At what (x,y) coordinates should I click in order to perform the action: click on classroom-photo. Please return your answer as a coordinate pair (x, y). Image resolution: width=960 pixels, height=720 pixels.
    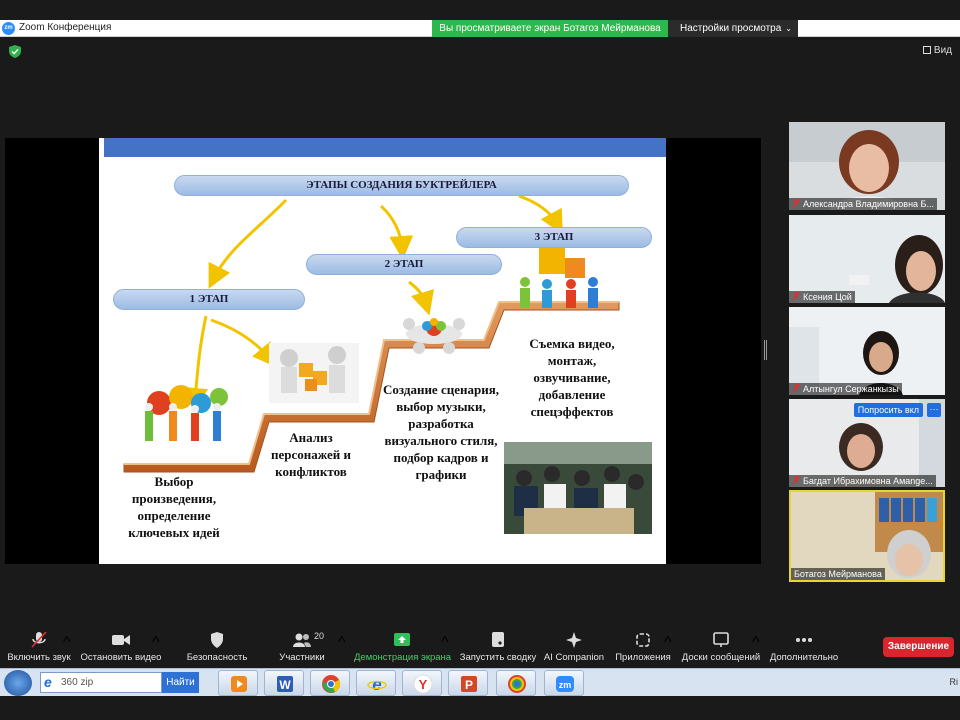
    Looking at the image, I should click on (578, 488).